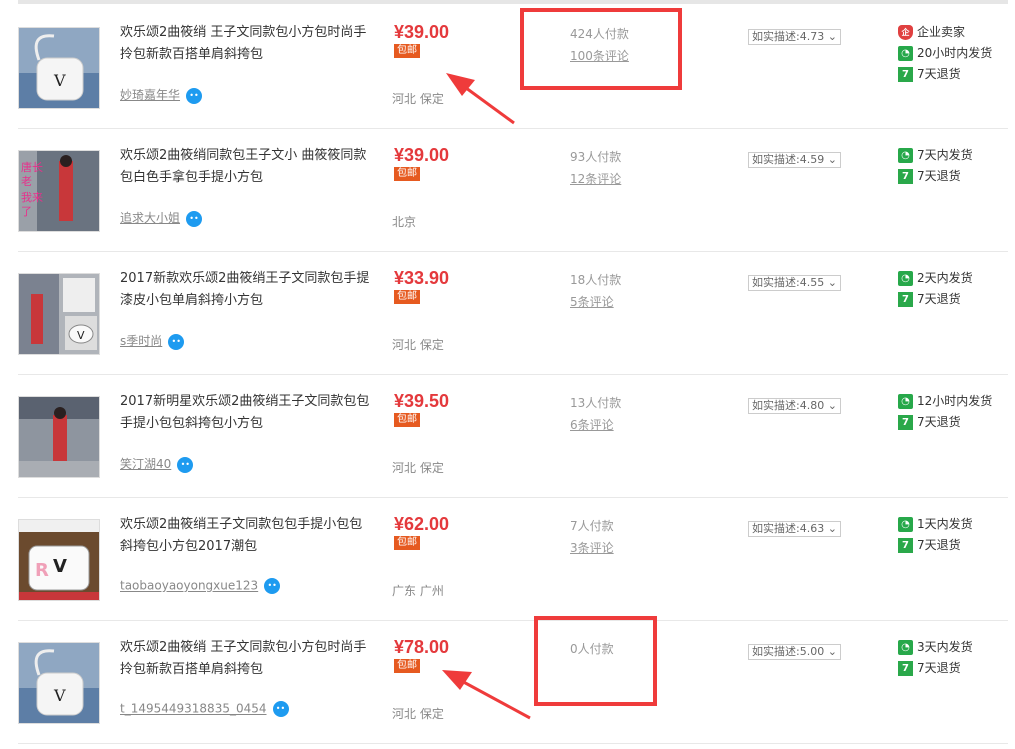  I want to click on paid-count: 7人付款, so click(592, 526).